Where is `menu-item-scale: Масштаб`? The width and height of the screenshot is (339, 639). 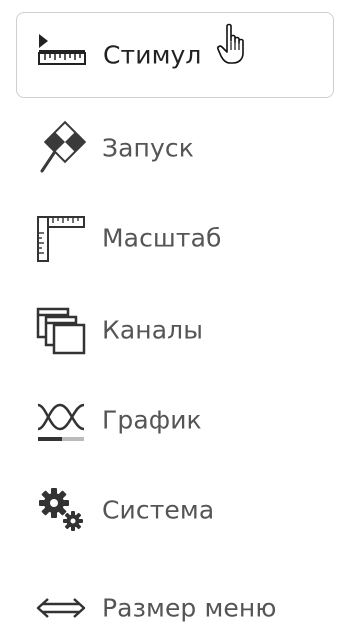
menu-item-scale: Масштаб is located at coordinates (175, 238).